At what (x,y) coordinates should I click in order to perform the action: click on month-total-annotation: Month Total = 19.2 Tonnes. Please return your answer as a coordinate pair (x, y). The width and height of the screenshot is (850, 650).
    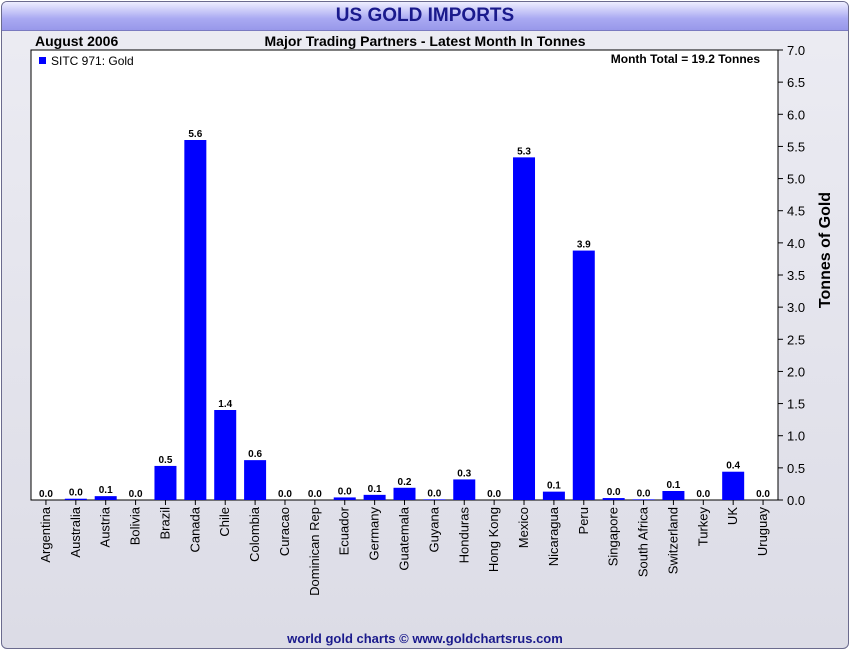
    Looking at the image, I should click on (686, 59).